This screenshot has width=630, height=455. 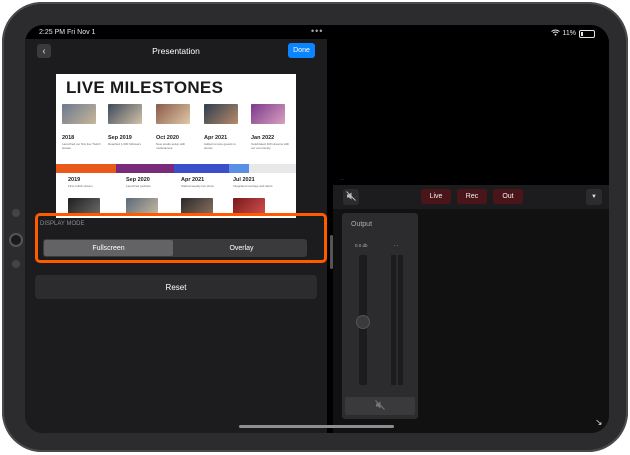 I want to click on milestone-label: Sep 2019, so click(x=120, y=138).